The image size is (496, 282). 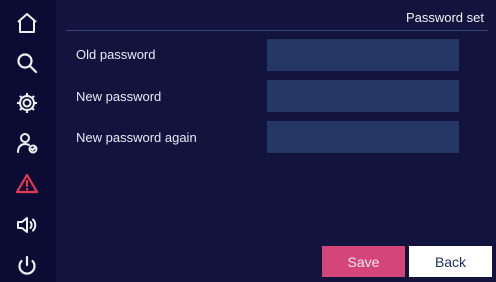 What do you see at coordinates (27, 184) in the screenshot?
I see `warning-icon` at bounding box center [27, 184].